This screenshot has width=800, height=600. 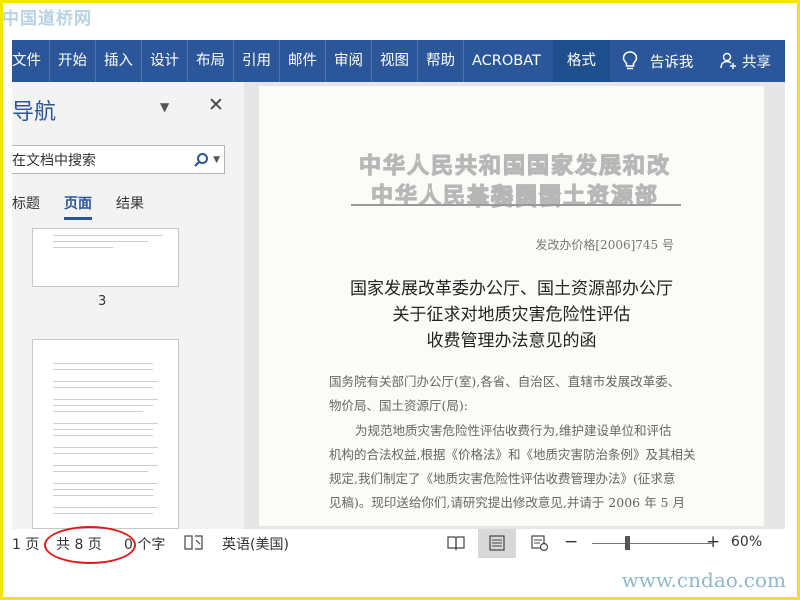 I want to click on nav-close-icon: ✕, so click(x=216, y=105).